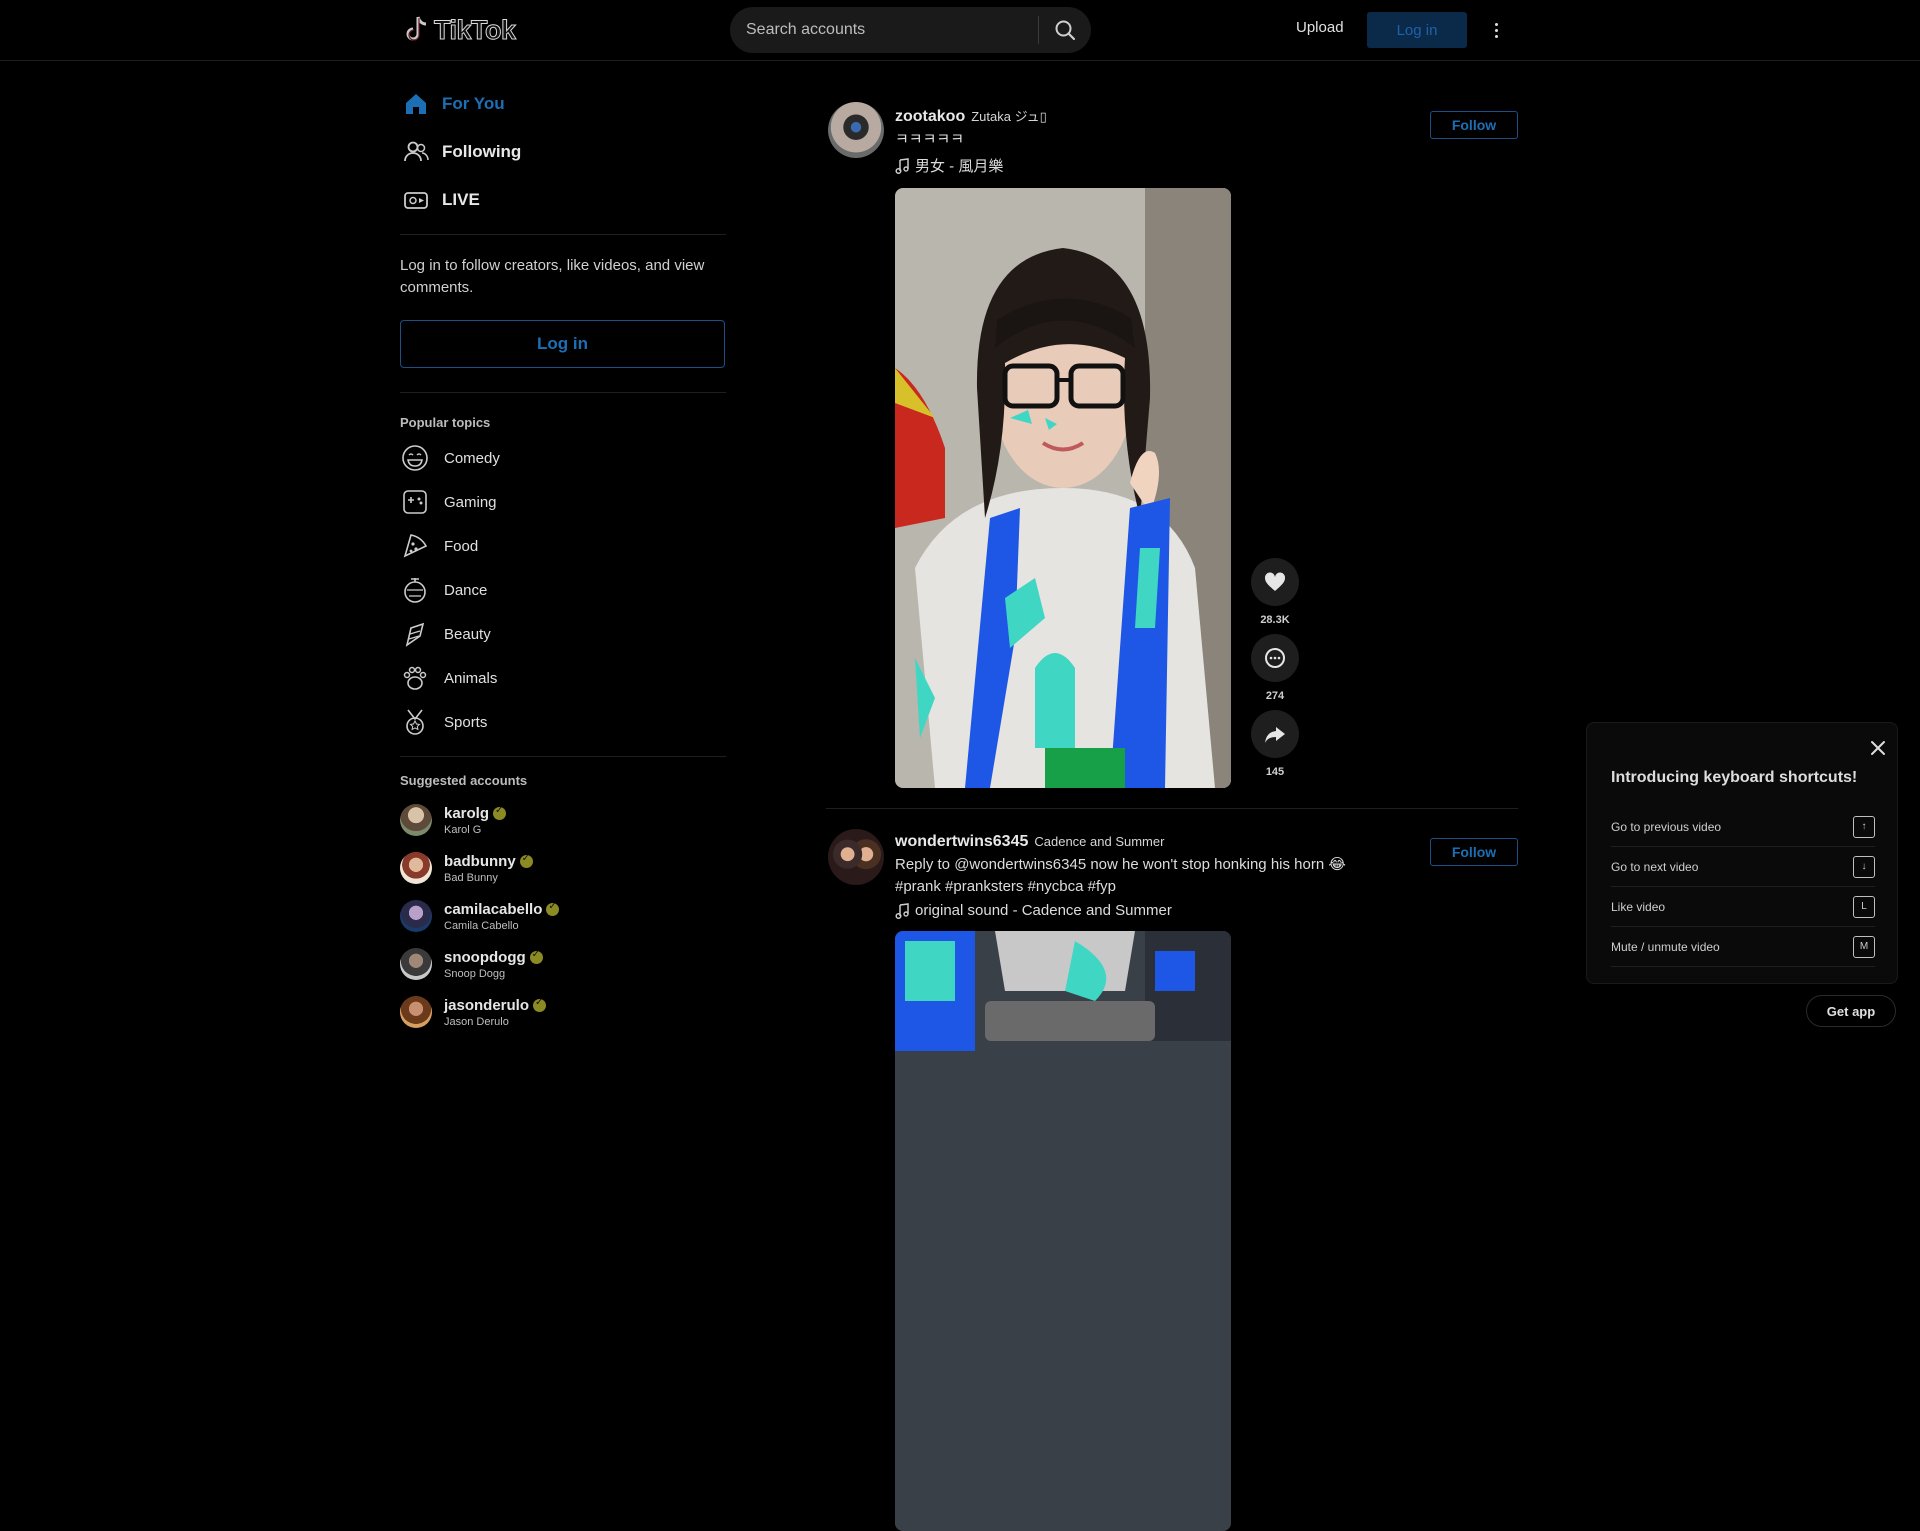 The image size is (1920, 1531). Describe the element at coordinates (487, 1005) in the screenshot. I see `account-handle: jasonderulo` at that location.